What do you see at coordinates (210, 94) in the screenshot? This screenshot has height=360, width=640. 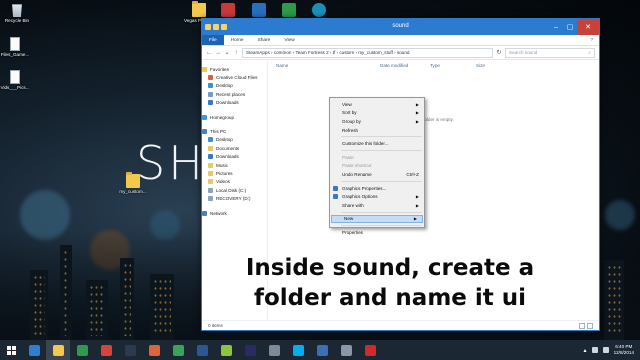 I see `recent-places-icon` at bounding box center [210, 94].